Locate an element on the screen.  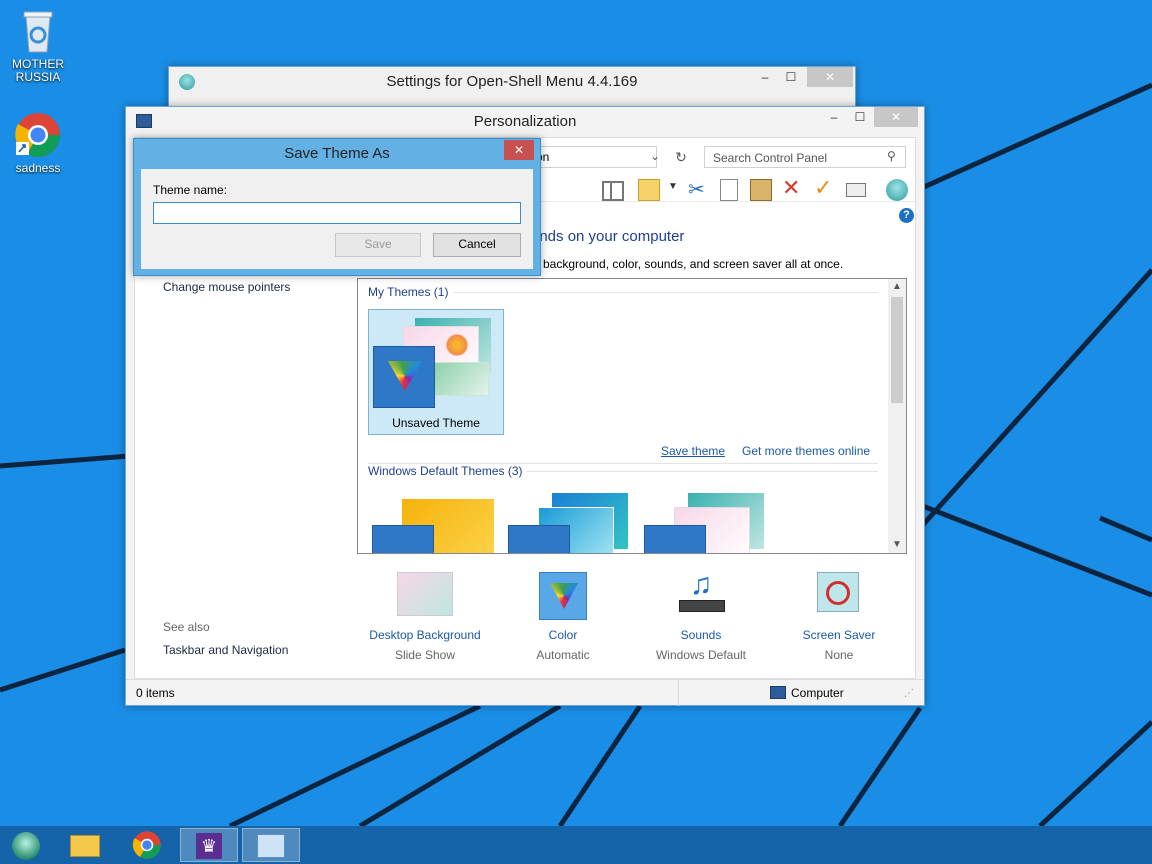
status-bar: 0 items Computer ⋰ is located at coordinates (525, 692).